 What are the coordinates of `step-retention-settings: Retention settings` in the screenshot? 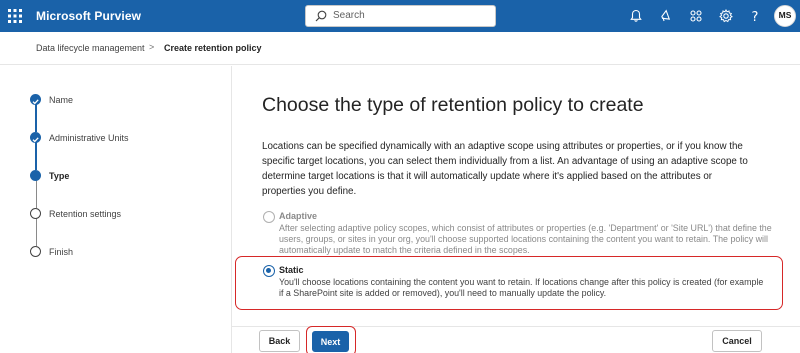 It's located at (85, 214).